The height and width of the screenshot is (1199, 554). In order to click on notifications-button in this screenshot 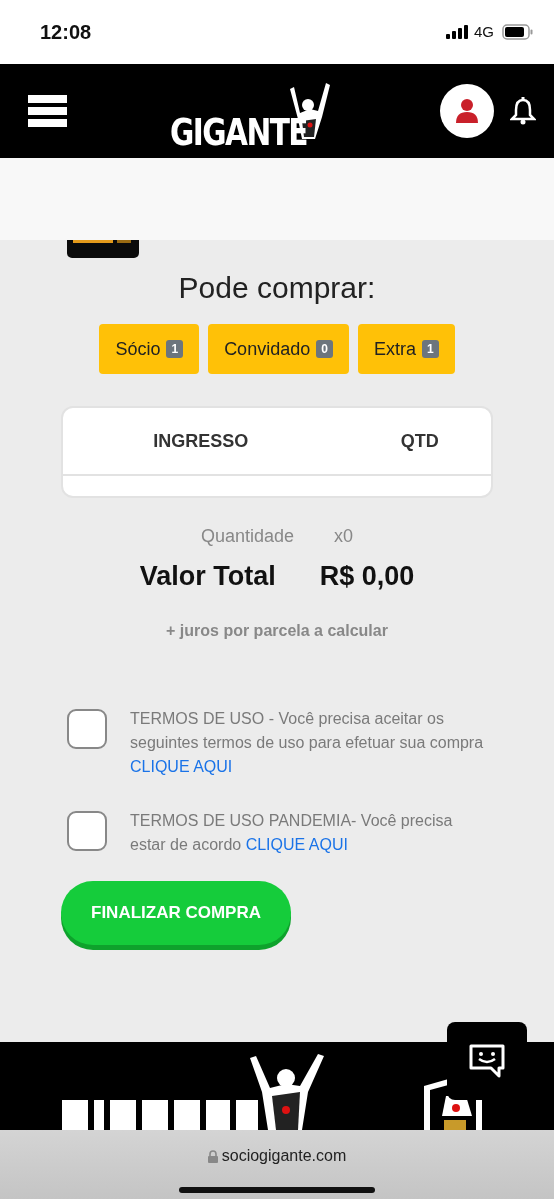, I will do `click(523, 111)`.